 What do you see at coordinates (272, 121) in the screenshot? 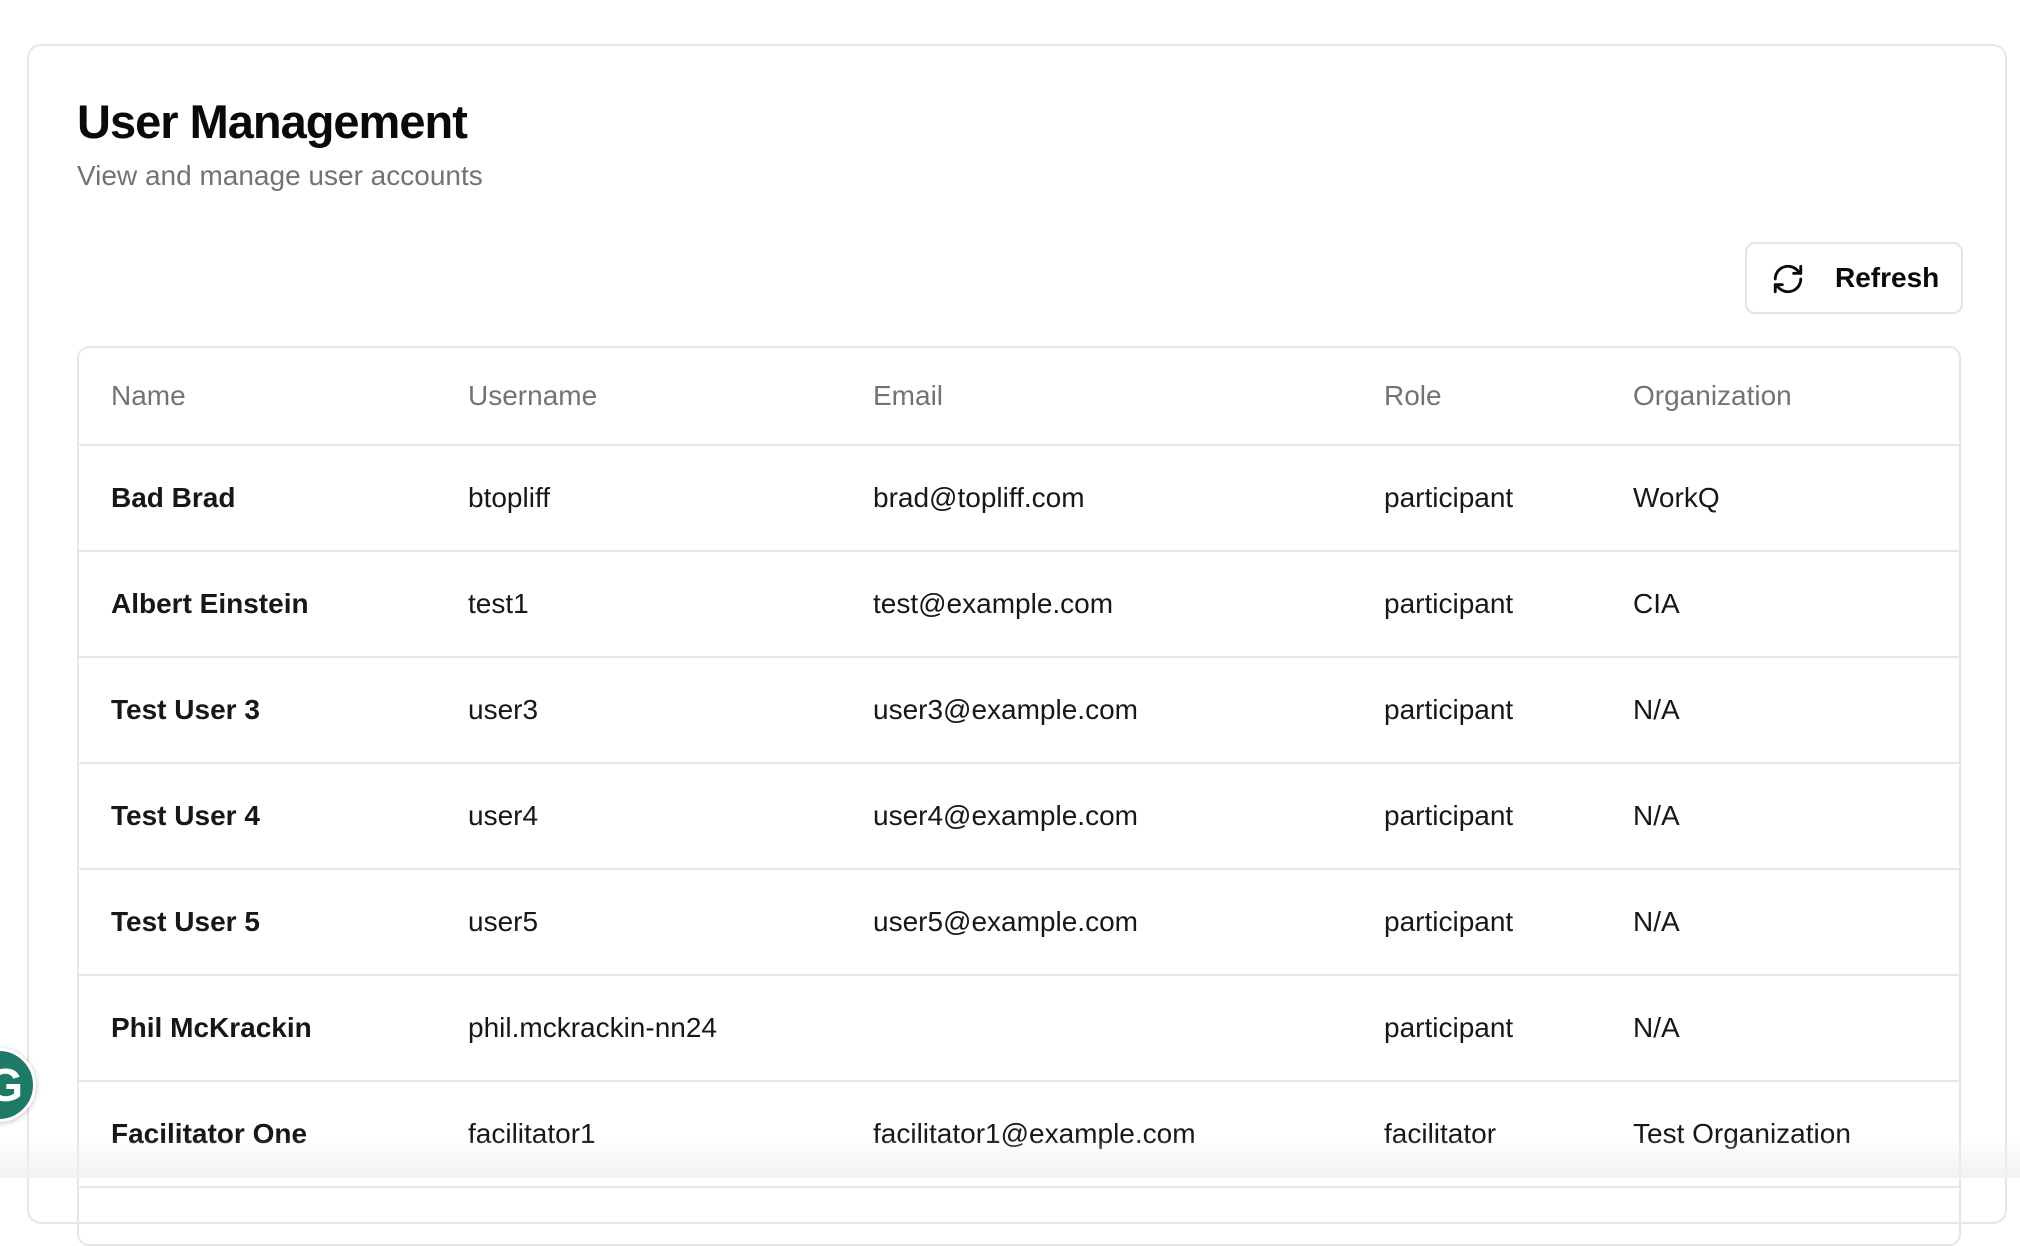
I see `page-title: User Management` at bounding box center [272, 121].